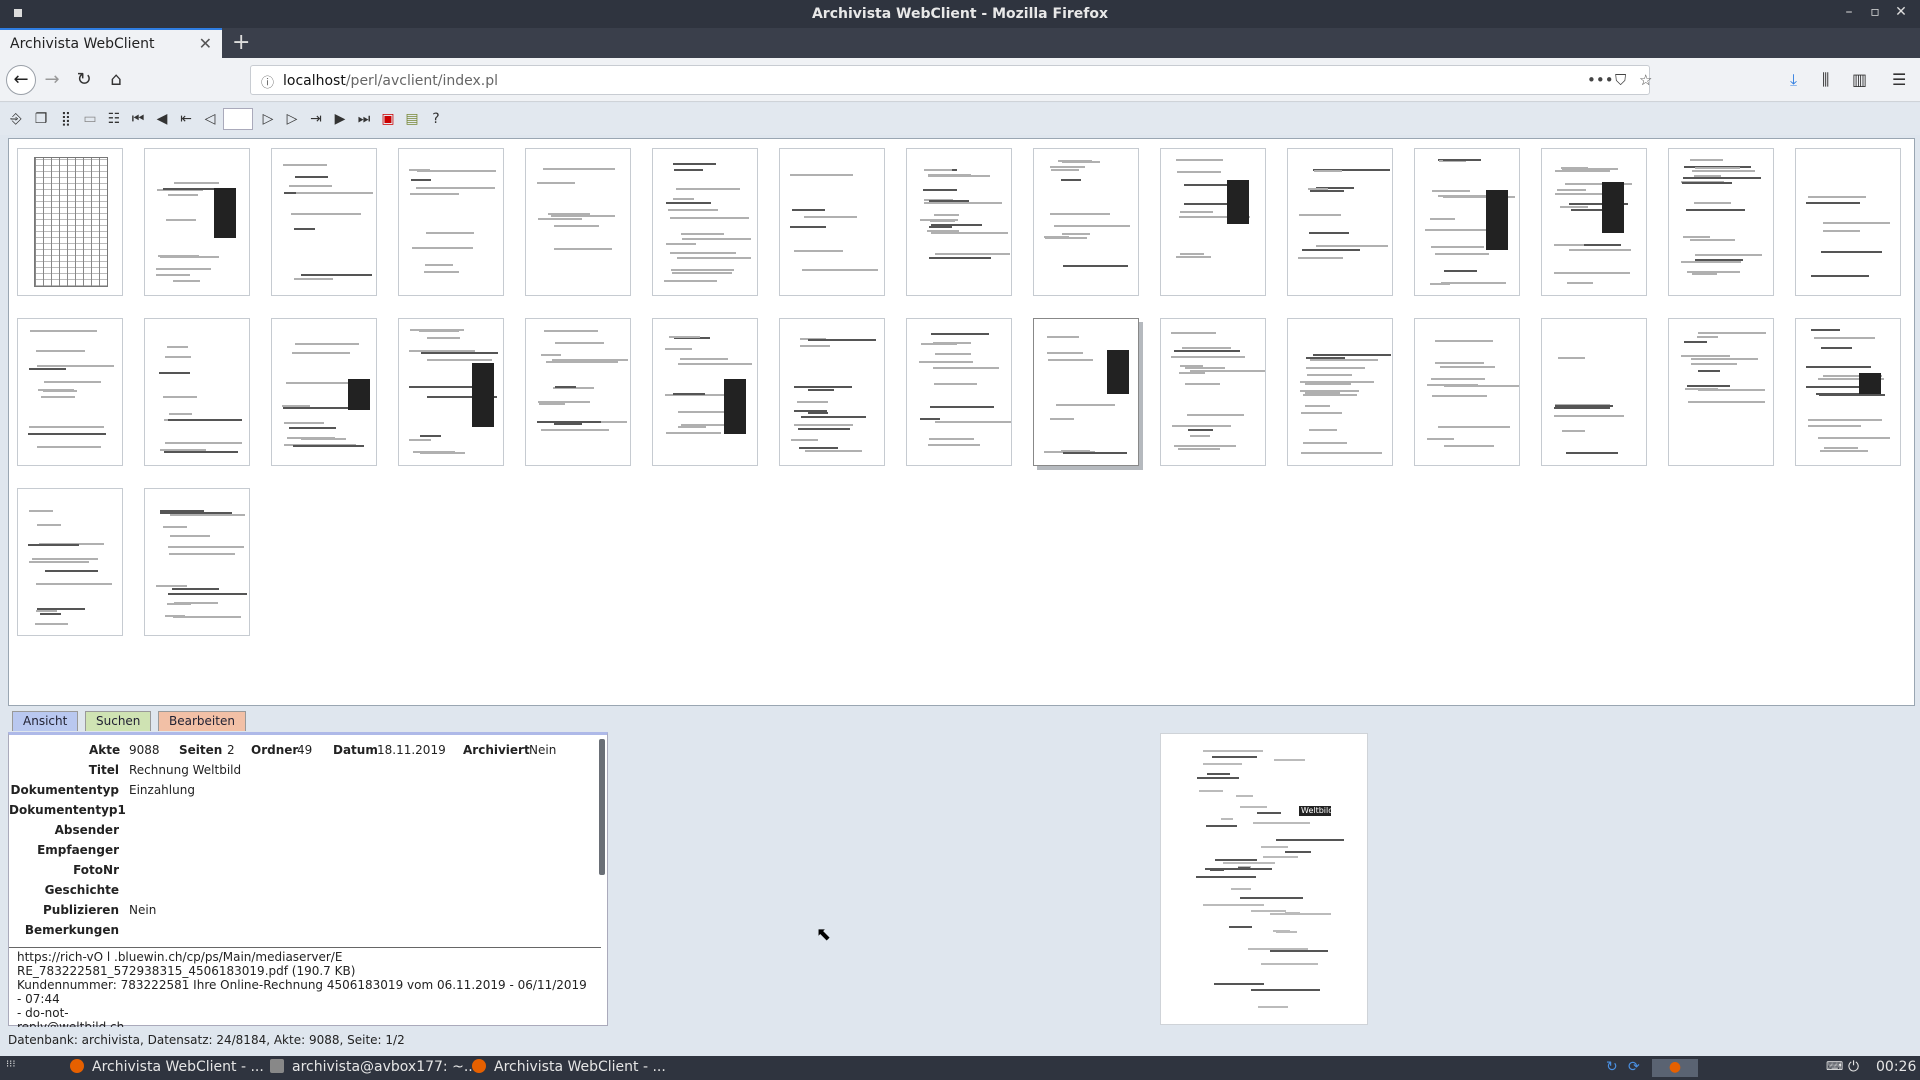  I want to click on copy-icon: ❐, so click(41, 119).